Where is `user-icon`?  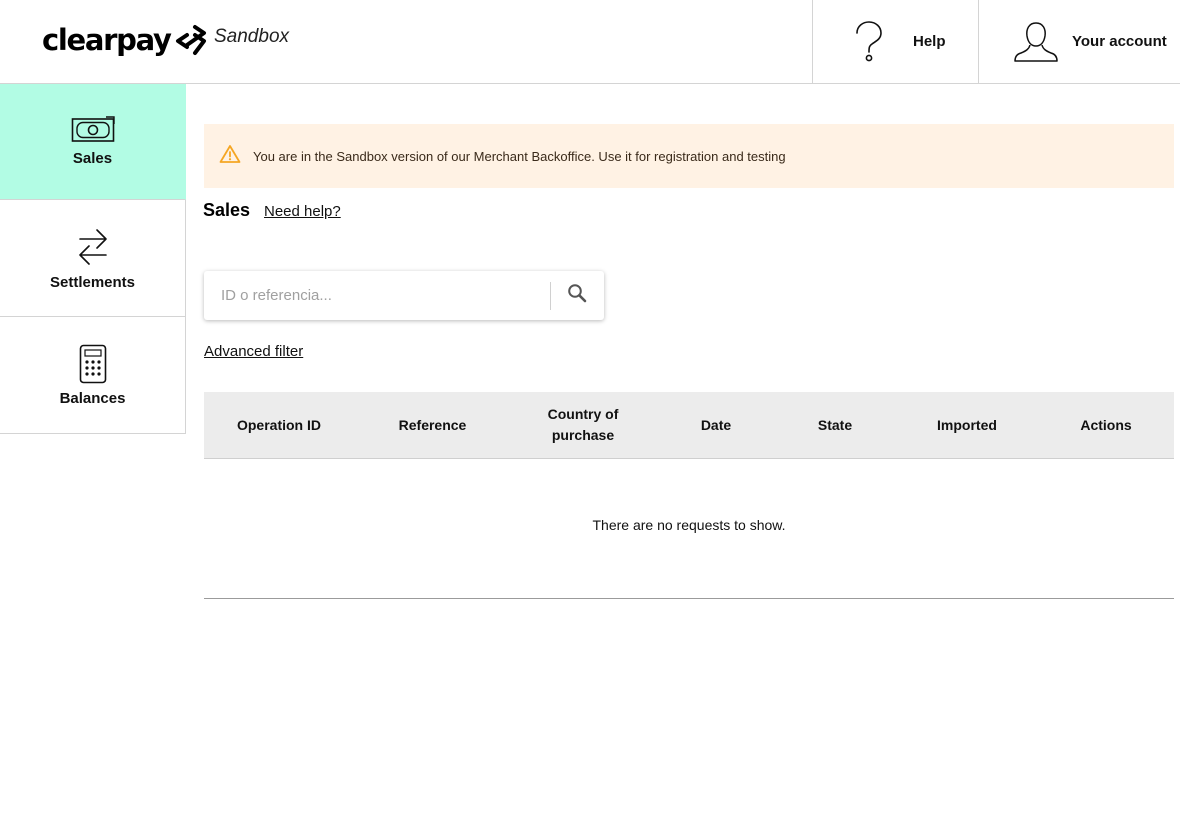 user-icon is located at coordinates (1036, 42).